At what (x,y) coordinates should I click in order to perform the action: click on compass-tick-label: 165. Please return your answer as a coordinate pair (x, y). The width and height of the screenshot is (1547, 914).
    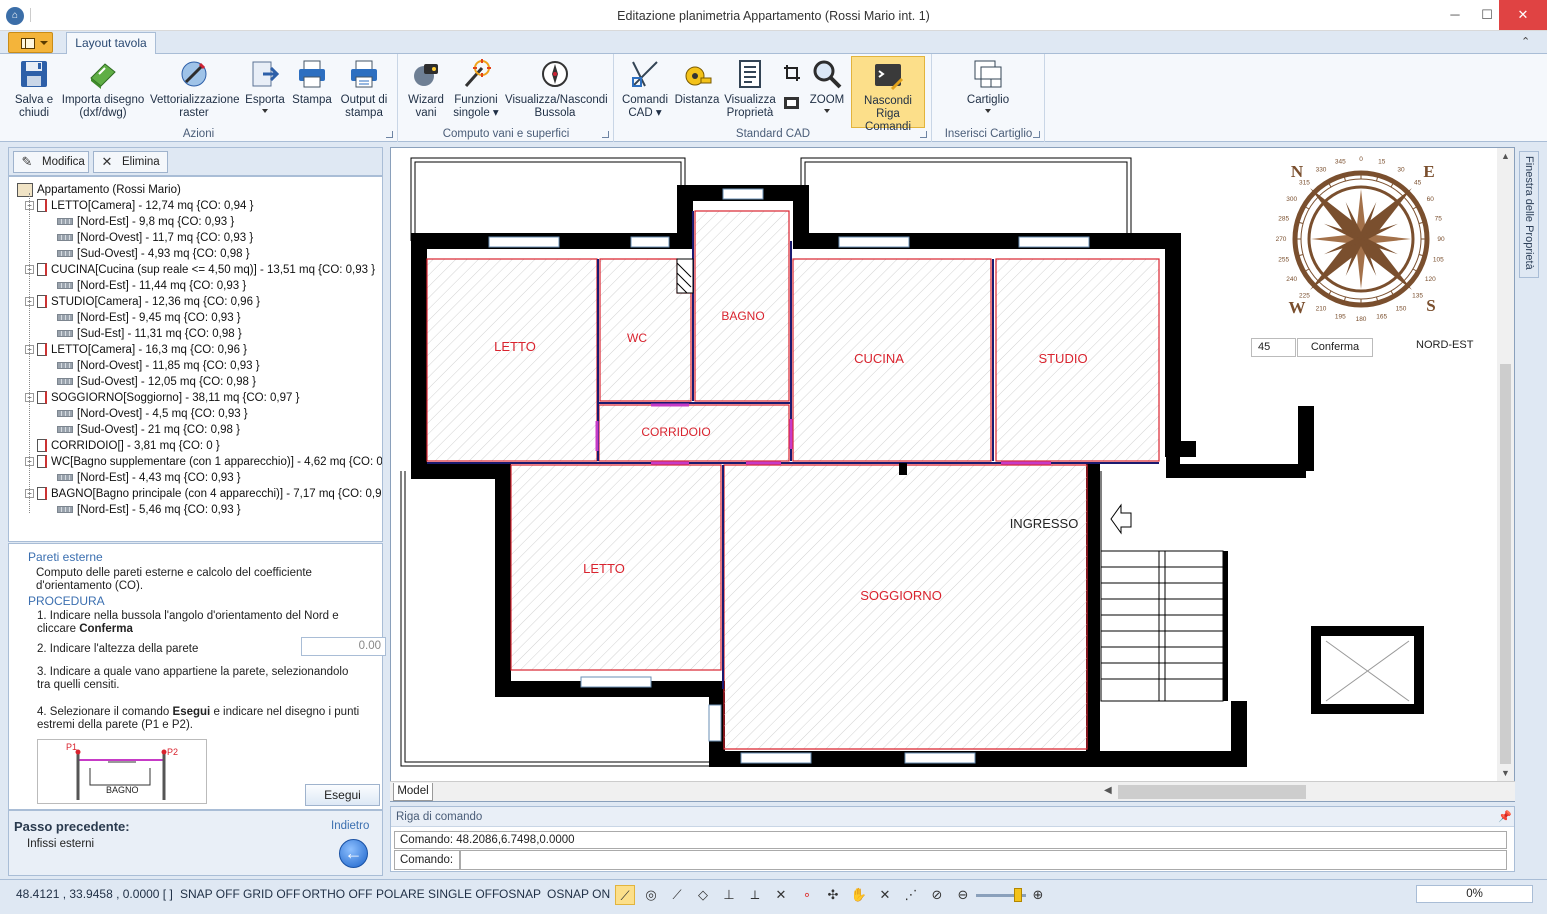
    Looking at the image, I should click on (1381, 316).